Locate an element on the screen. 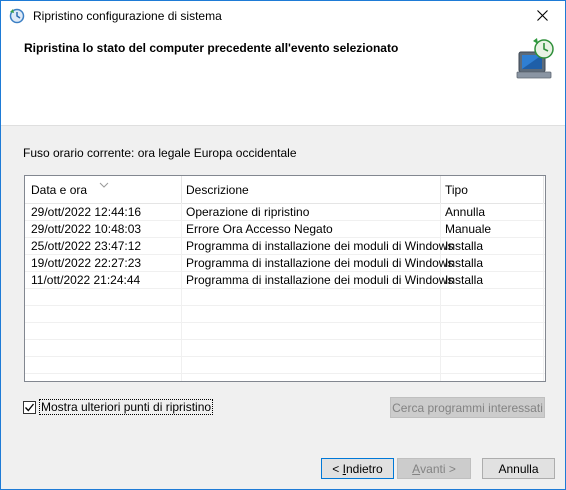  row-type: Manuale is located at coordinates (468, 229).